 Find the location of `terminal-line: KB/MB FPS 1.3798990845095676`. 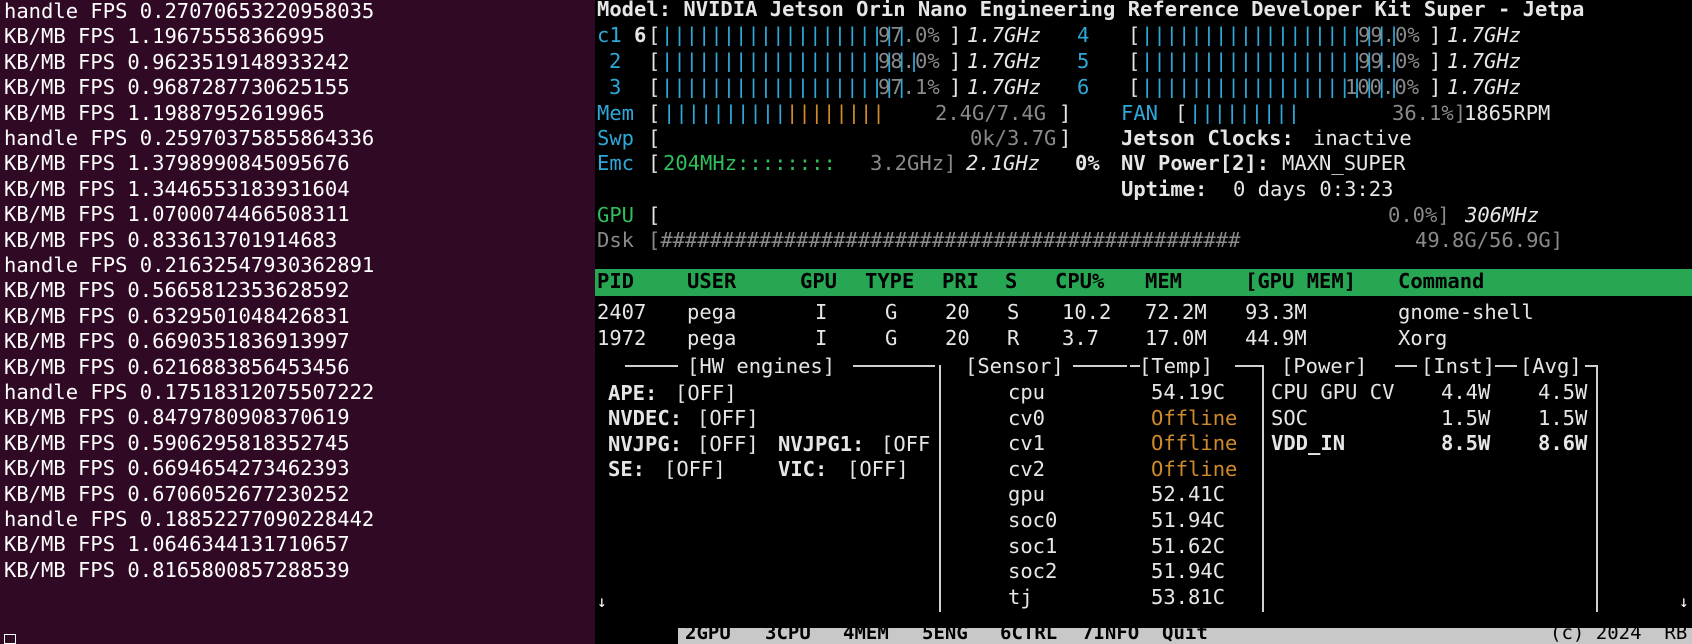

terminal-line: KB/MB FPS 1.3798990845095676 is located at coordinates (177, 163).